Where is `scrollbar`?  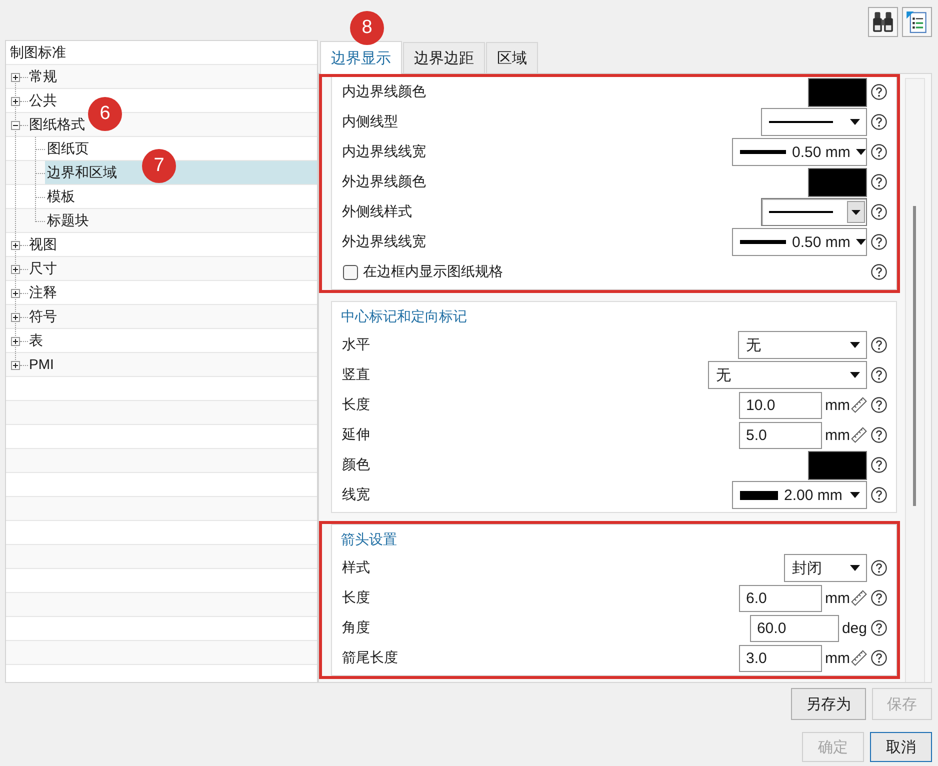 scrollbar is located at coordinates (915, 380).